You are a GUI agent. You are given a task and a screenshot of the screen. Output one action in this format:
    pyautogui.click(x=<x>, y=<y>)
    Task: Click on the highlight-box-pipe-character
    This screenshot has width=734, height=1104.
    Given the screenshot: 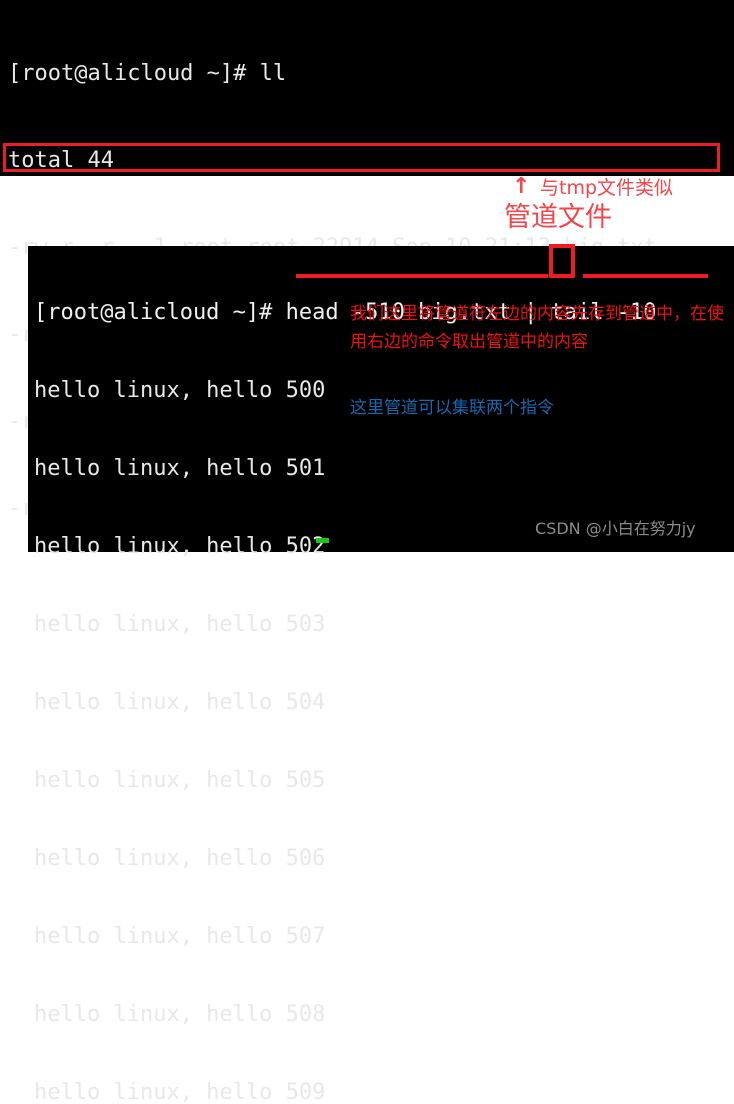 What is the action you would take?
    pyautogui.click(x=562, y=261)
    